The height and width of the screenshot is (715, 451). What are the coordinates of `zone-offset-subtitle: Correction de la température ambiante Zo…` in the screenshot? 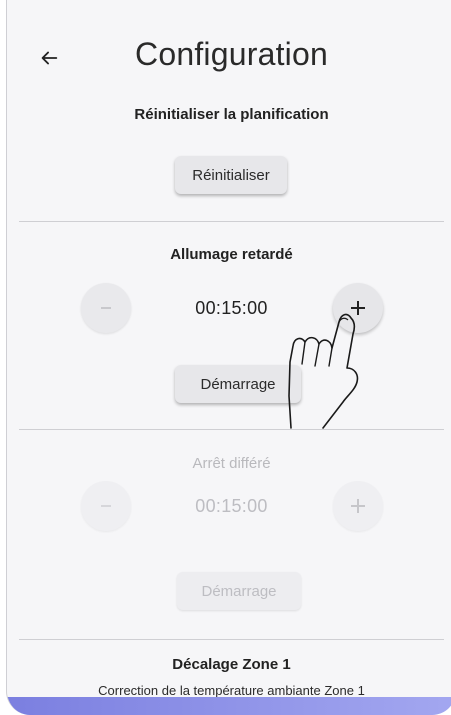 It's located at (231, 690).